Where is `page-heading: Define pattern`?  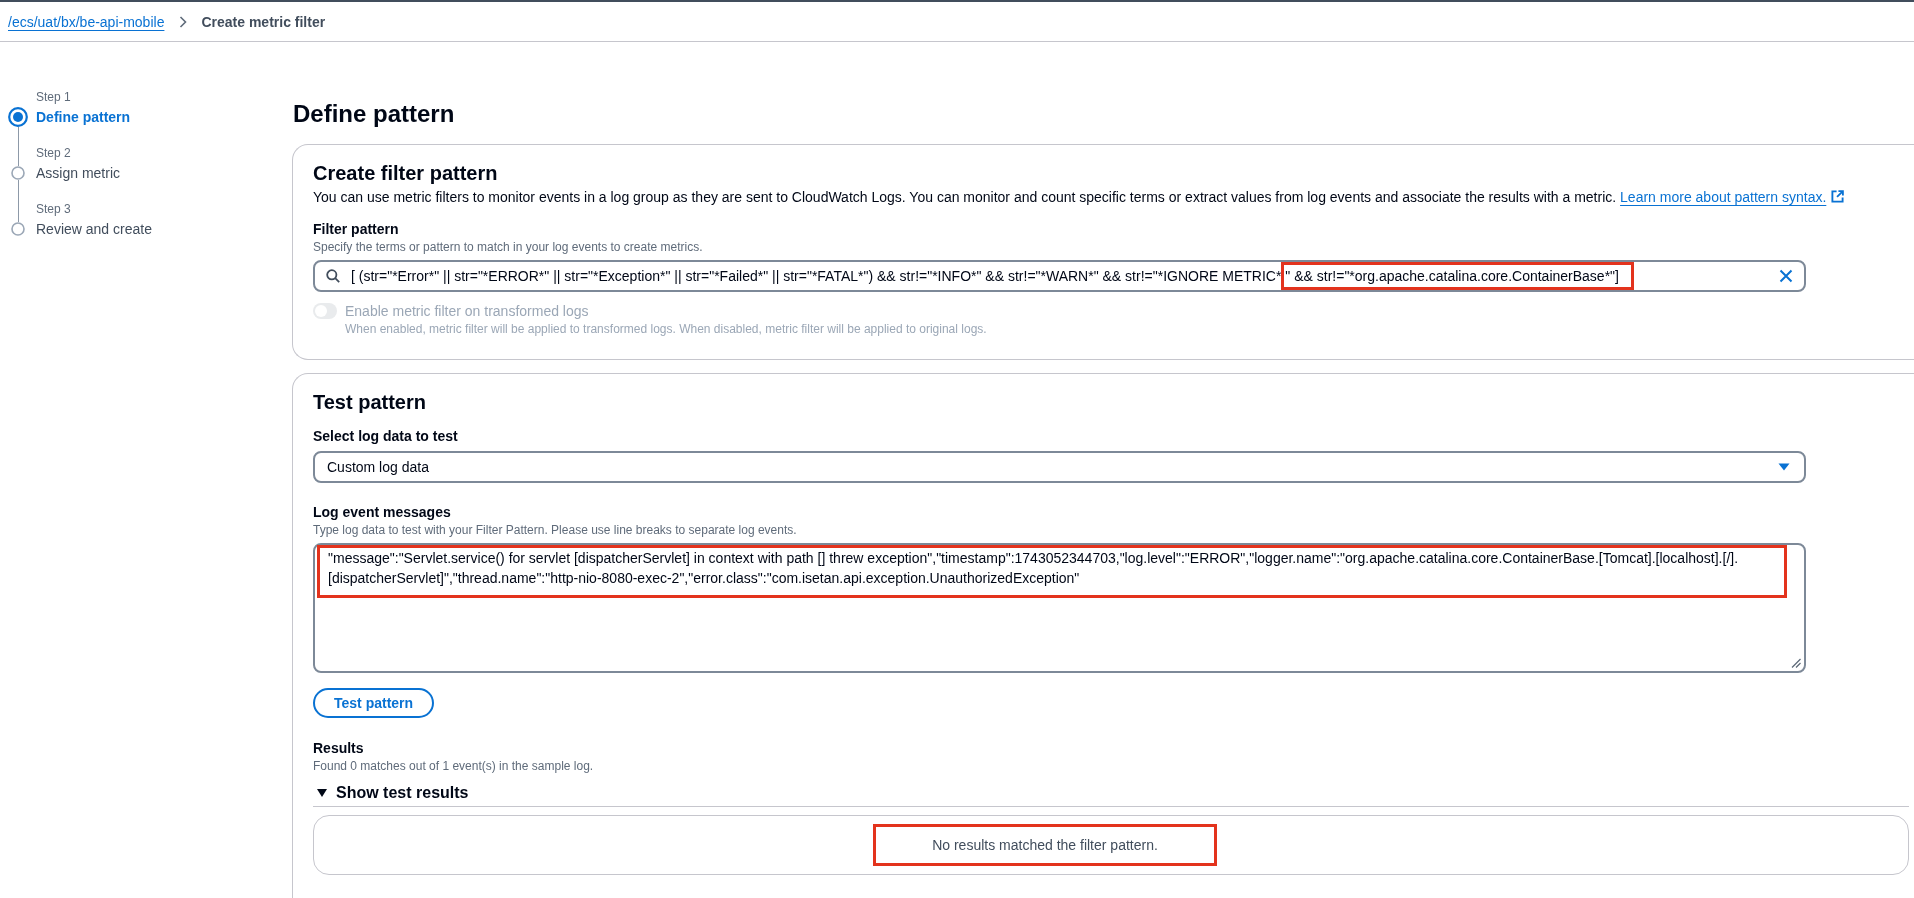 page-heading: Define pattern is located at coordinates (374, 114).